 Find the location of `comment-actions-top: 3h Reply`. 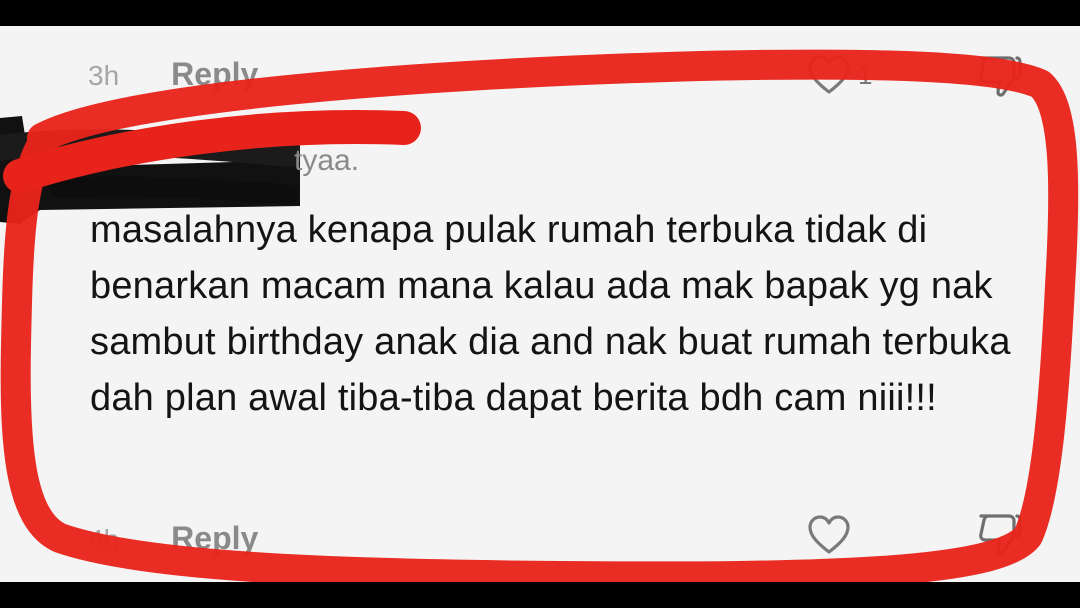

comment-actions-top: 3h Reply is located at coordinates (173, 74).